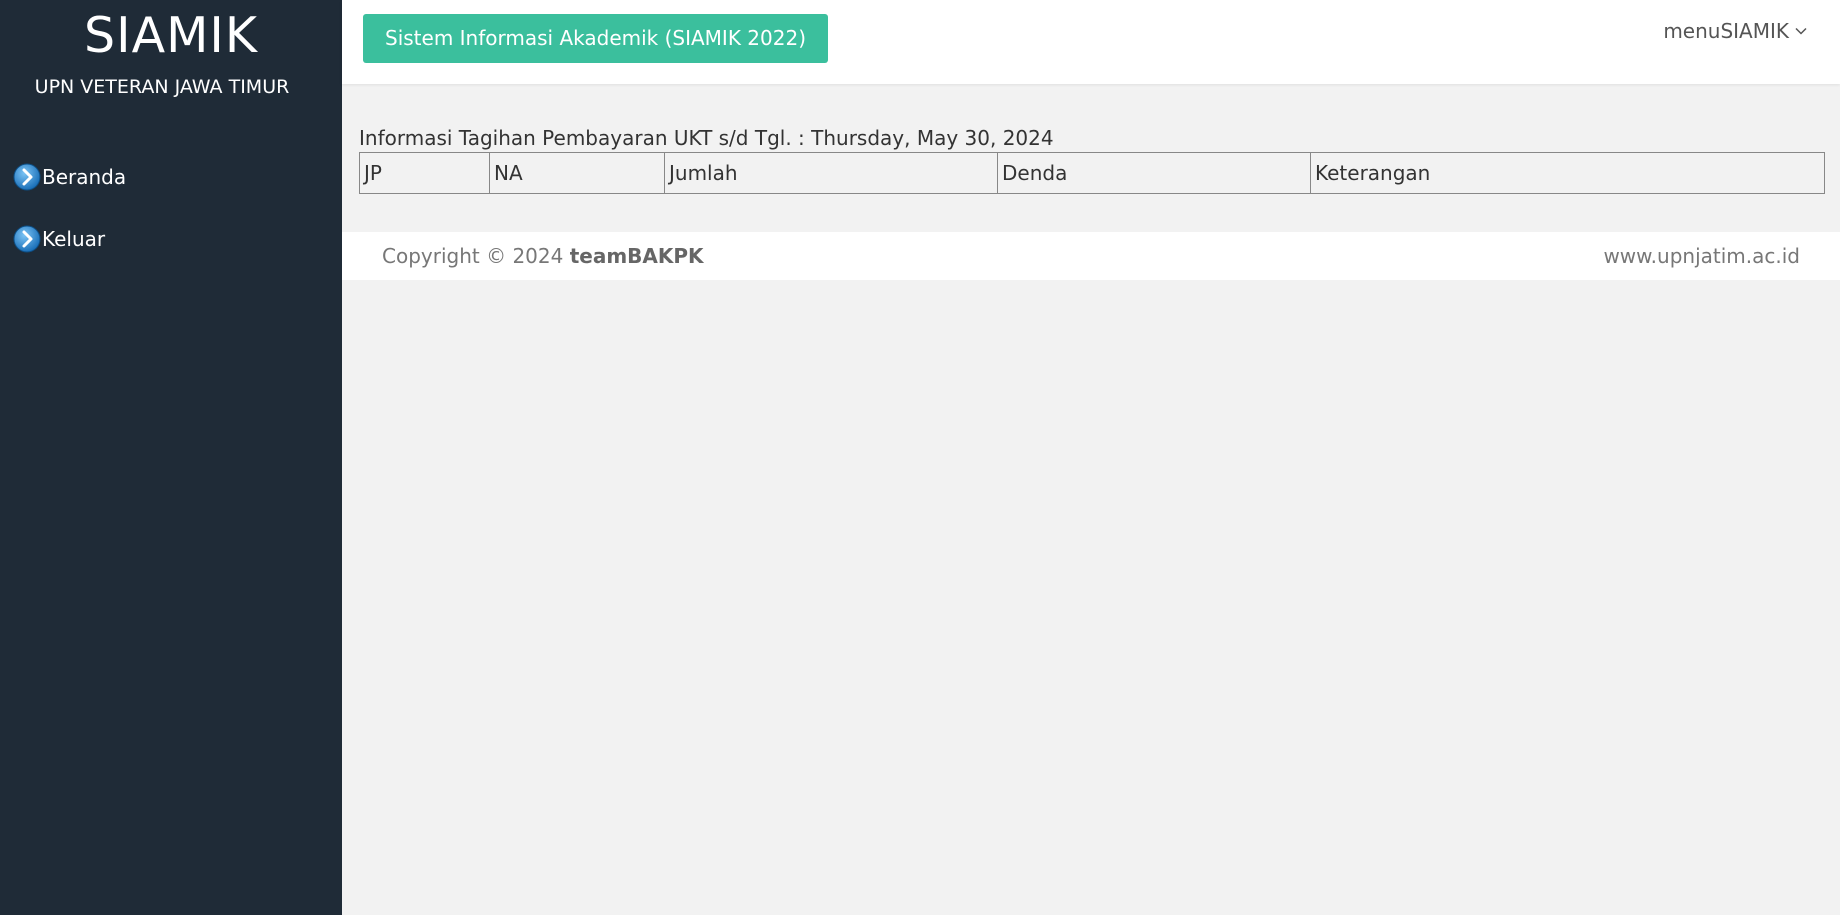  Describe the element at coordinates (596, 38) in the screenshot. I see `app-title-button: Sistem Informasi Akademik (SIAMIK 2022)` at that location.